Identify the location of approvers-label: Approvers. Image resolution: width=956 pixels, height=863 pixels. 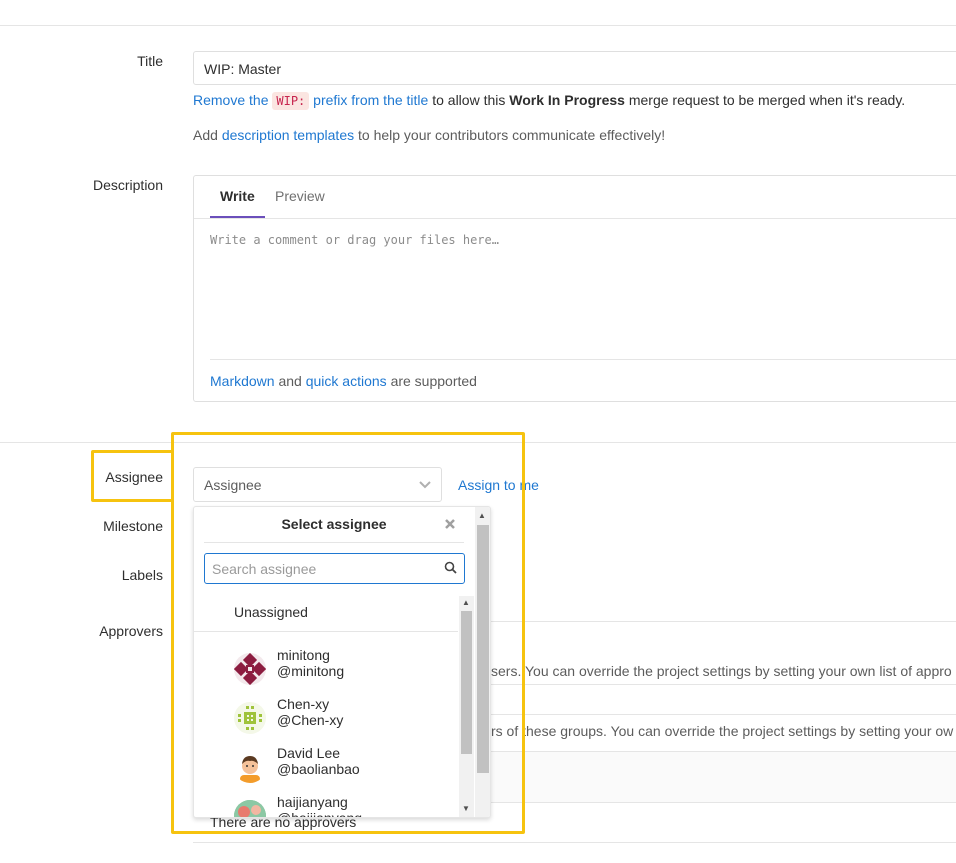
(131, 631).